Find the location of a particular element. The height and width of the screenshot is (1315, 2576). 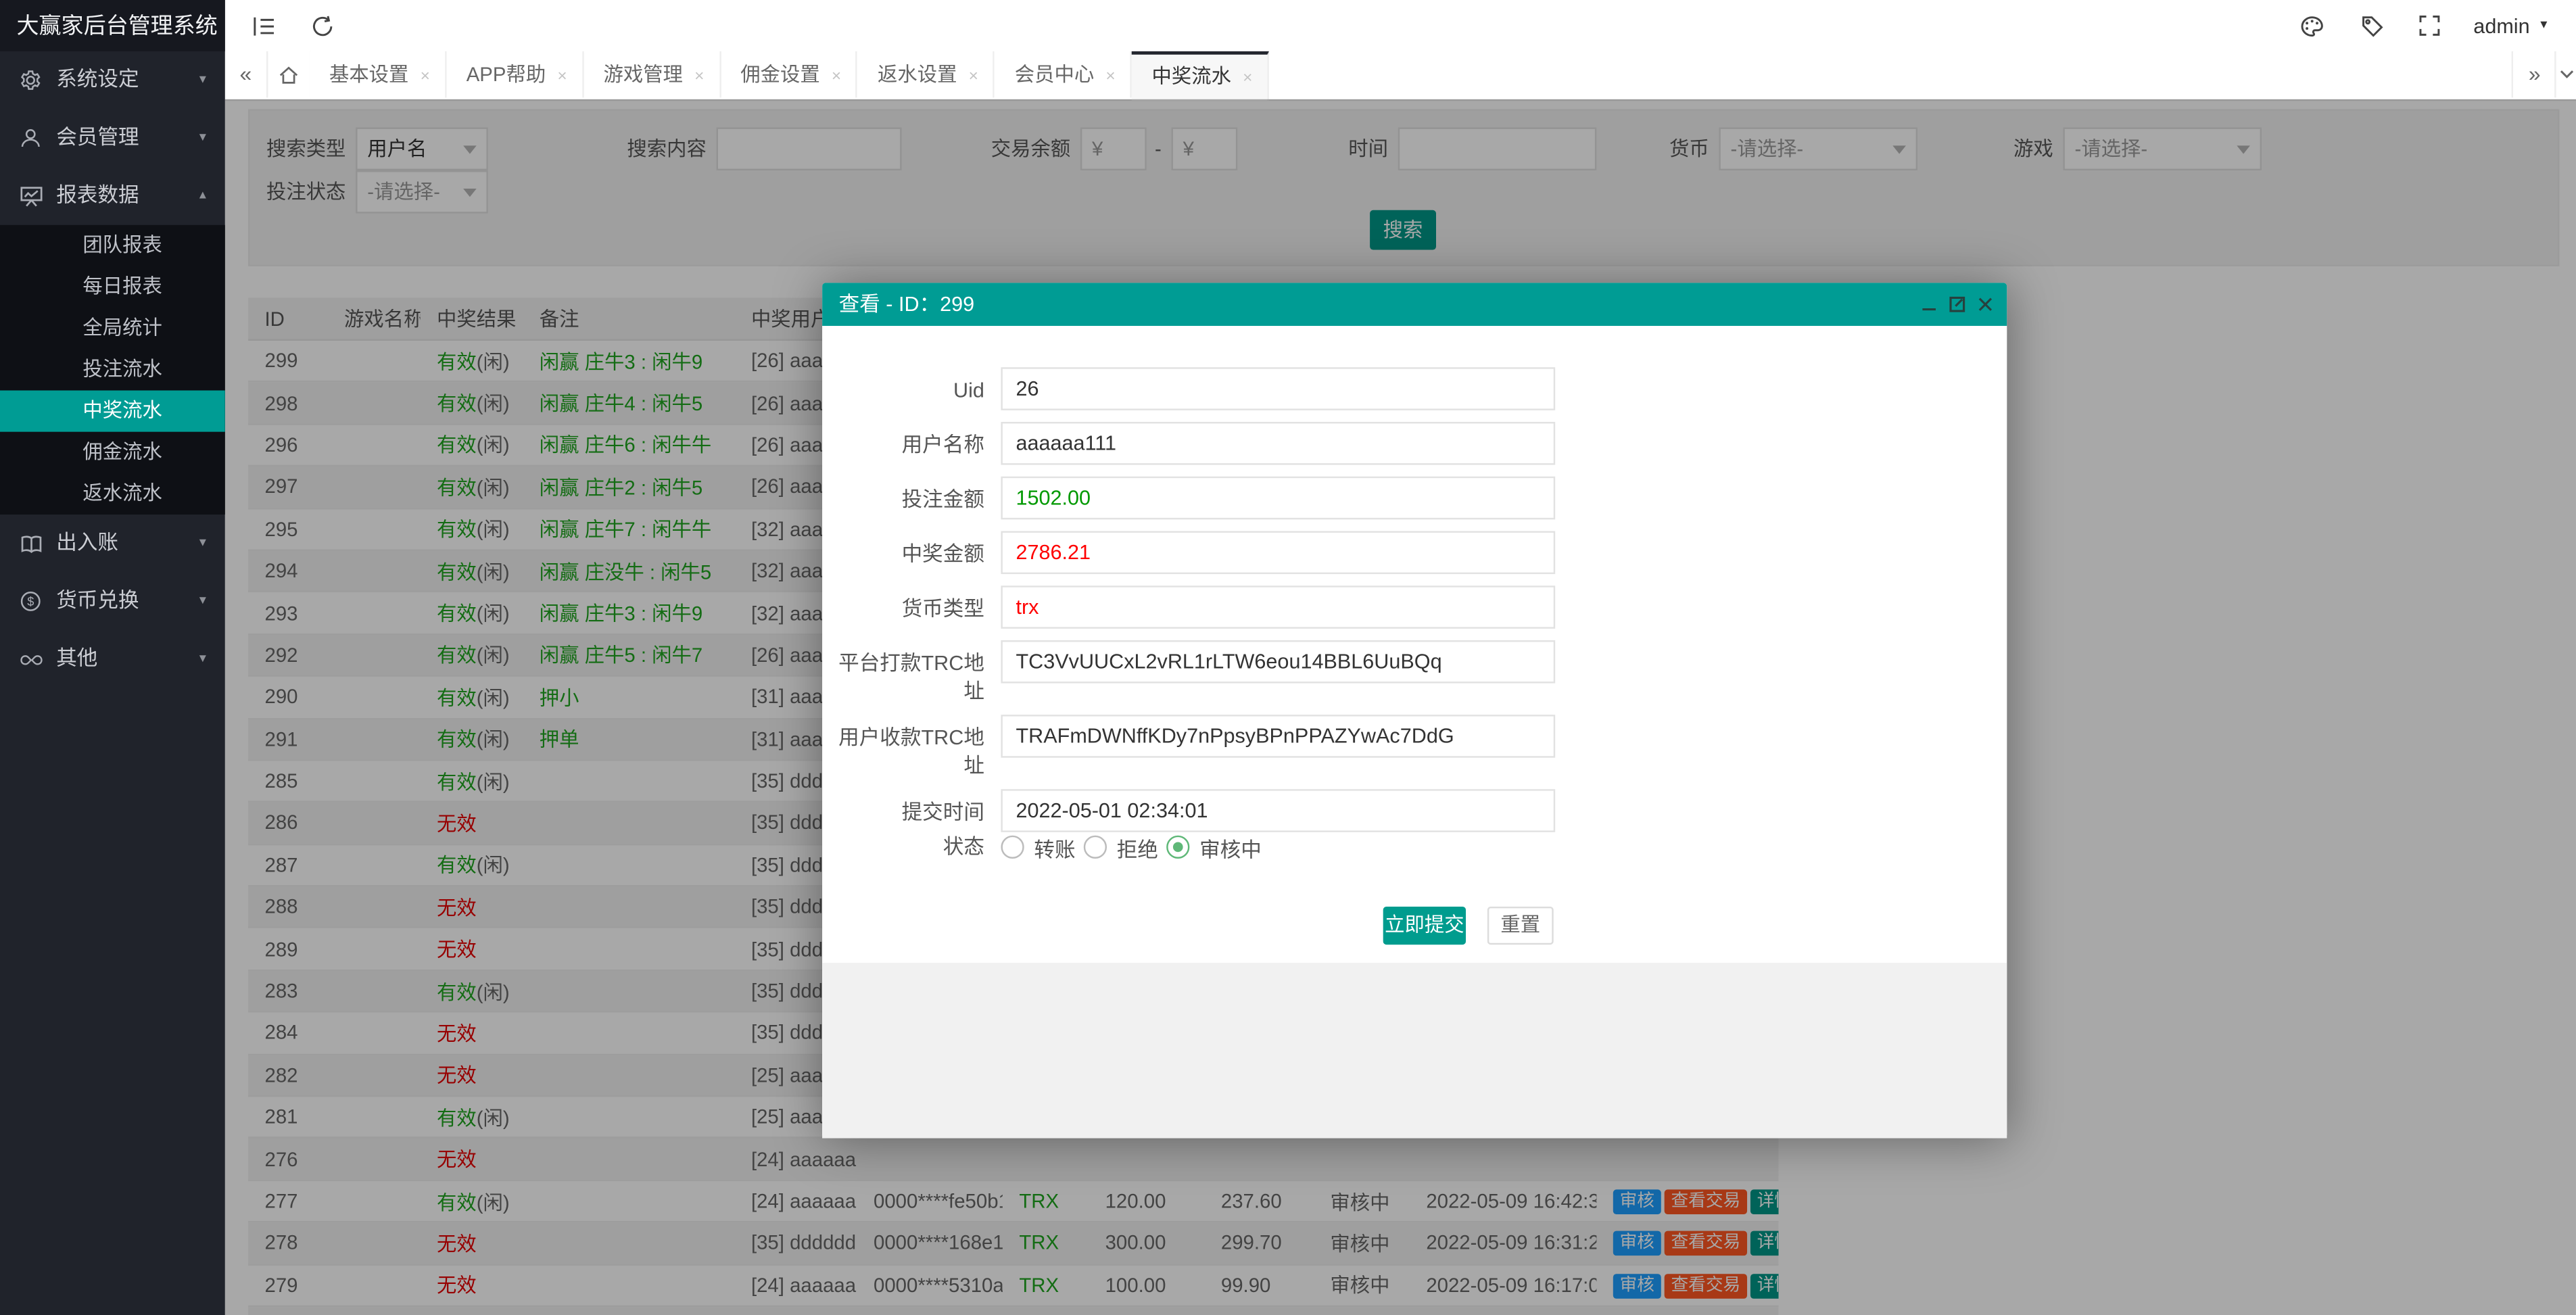

status-radio-转账: 转账 is located at coordinates (1038, 847).